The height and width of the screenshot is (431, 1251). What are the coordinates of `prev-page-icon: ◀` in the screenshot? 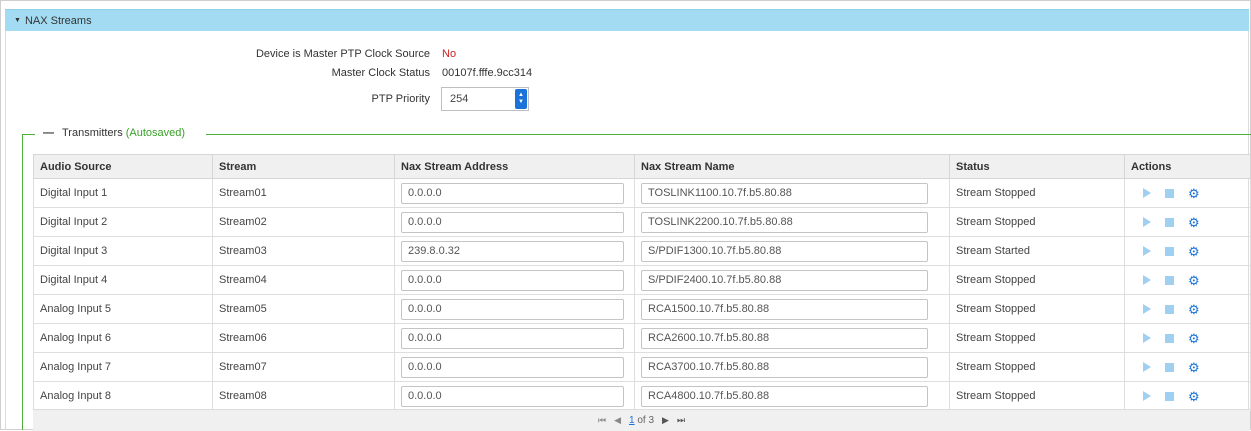 It's located at (617, 420).